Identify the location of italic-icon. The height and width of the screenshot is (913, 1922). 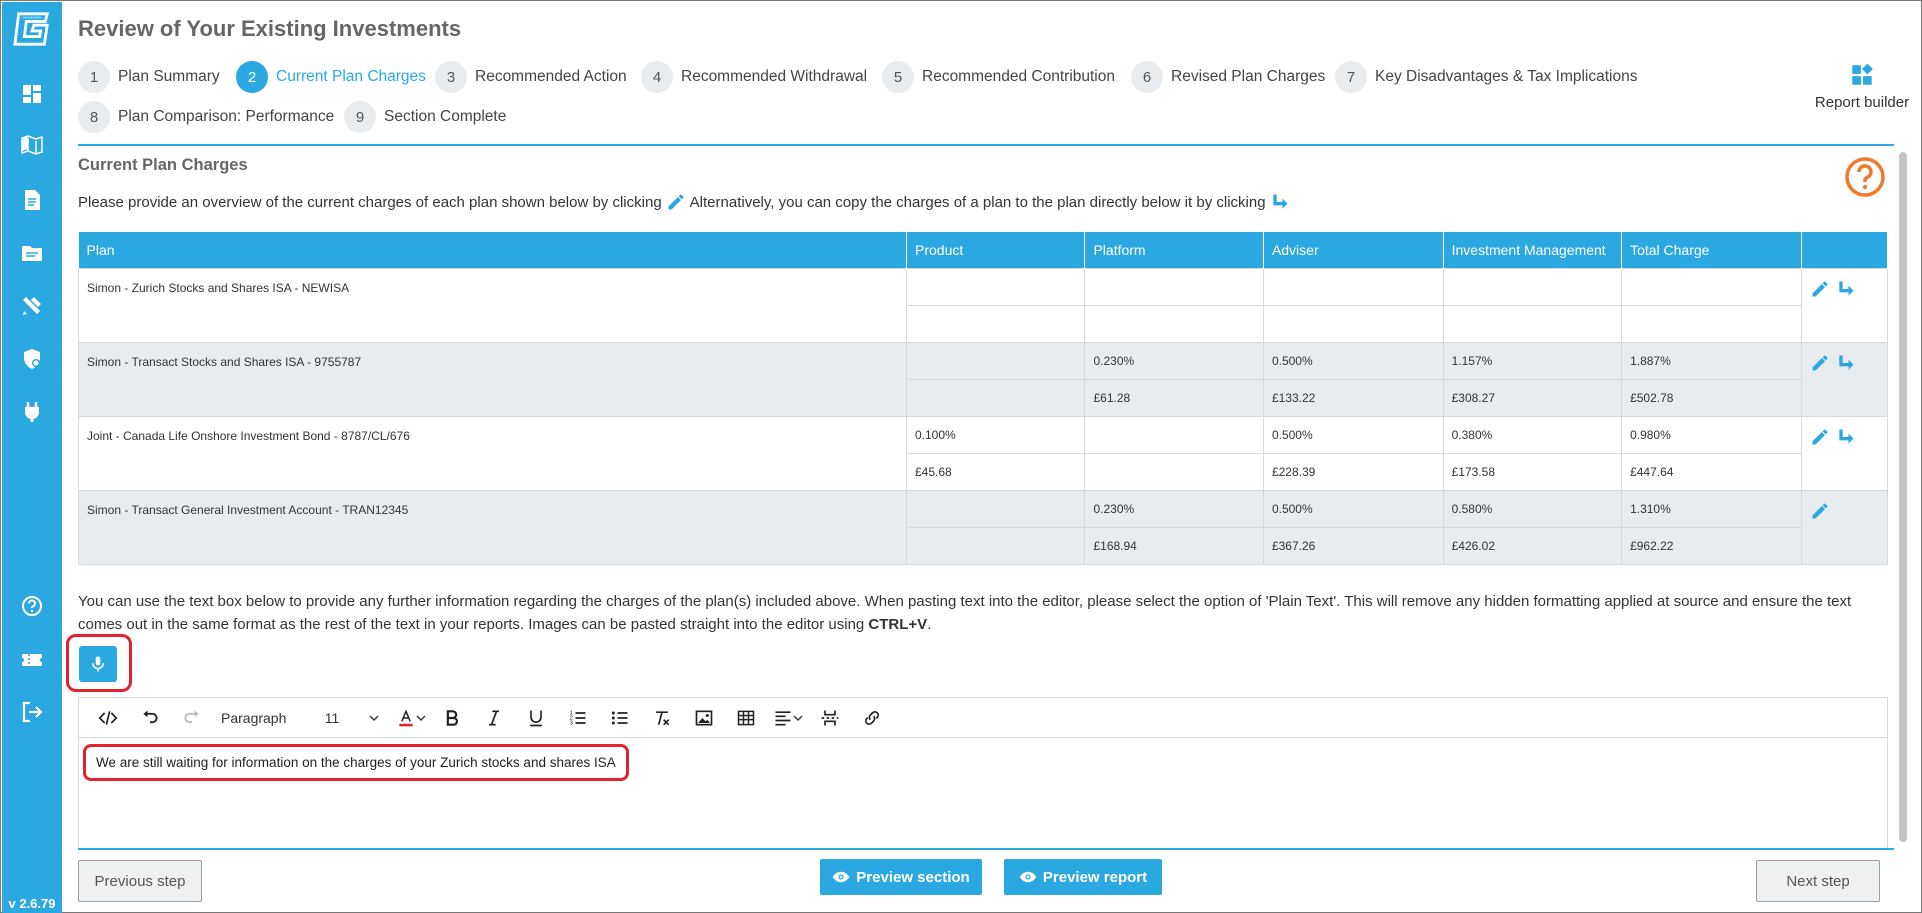
(494, 717).